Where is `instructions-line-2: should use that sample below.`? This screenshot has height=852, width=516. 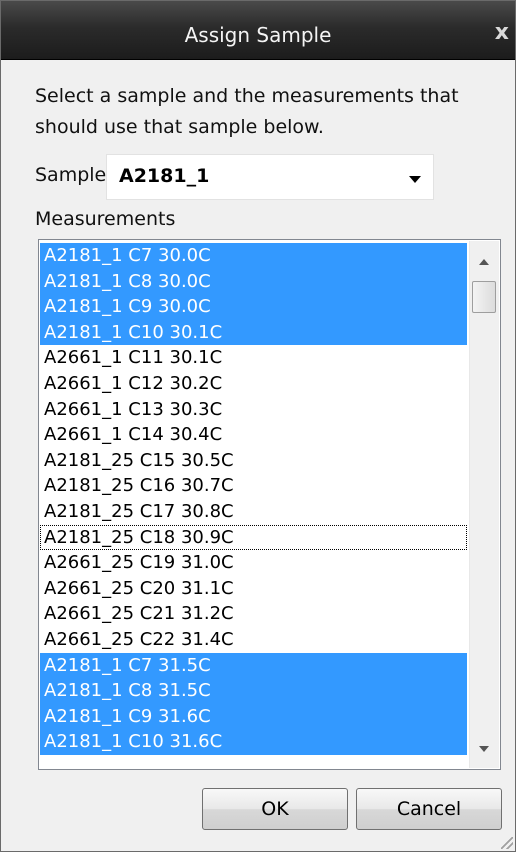 instructions-line-2: should use that sample below. is located at coordinates (179, 127).